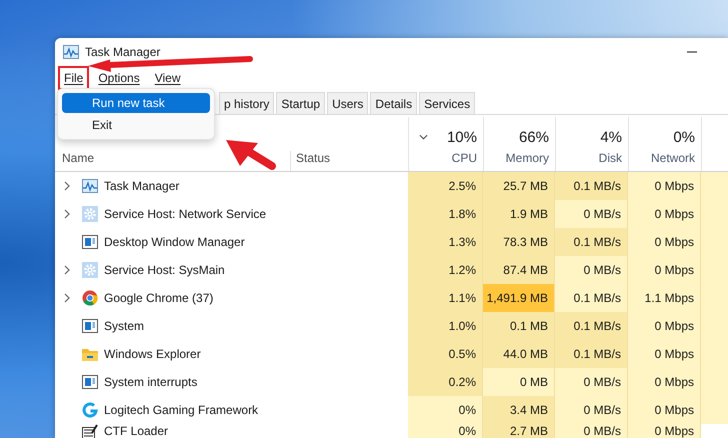 Image resolution: width=728 pixels, height=438 pixels. Describe the element at coordinates (519, 431) in the screenshot. I see `table-cell: 2.7 MB` at that location.